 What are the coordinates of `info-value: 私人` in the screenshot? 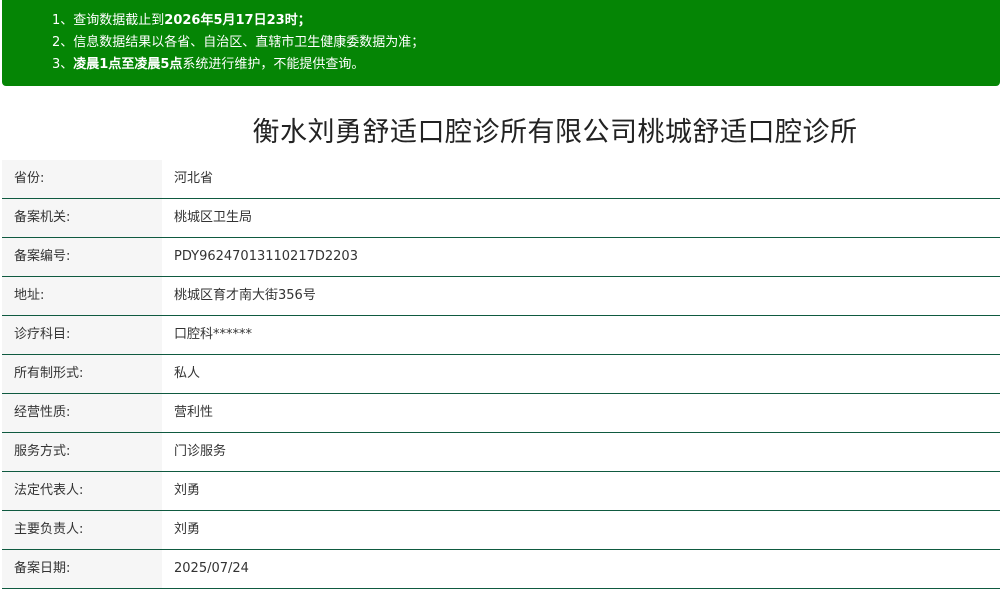 It's located at (187, 373).